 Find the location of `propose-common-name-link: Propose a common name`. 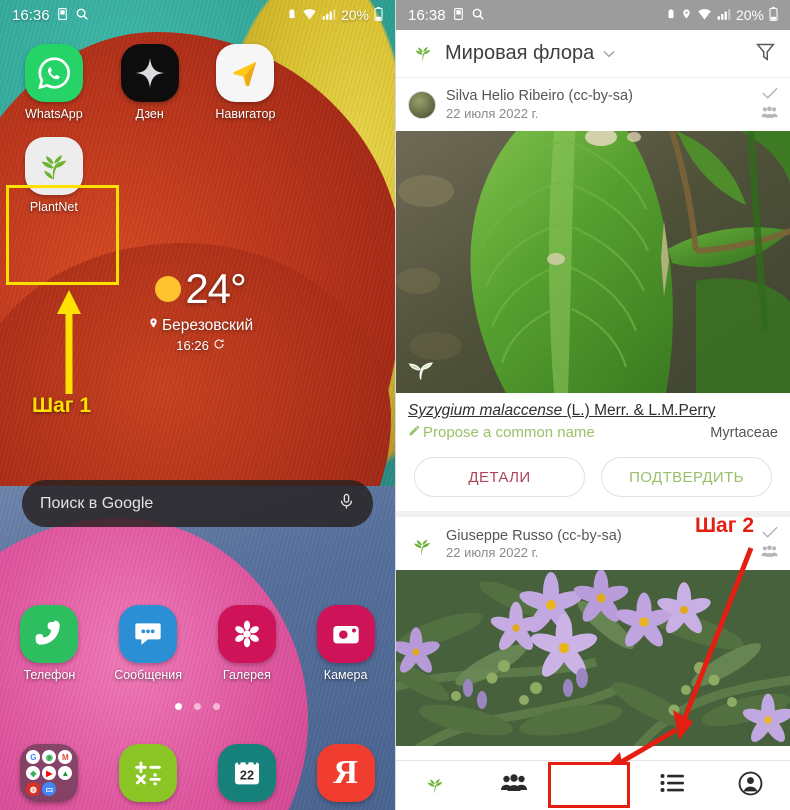

propose-common-name-link: Propose a common name is located at coordinates (501, 432).